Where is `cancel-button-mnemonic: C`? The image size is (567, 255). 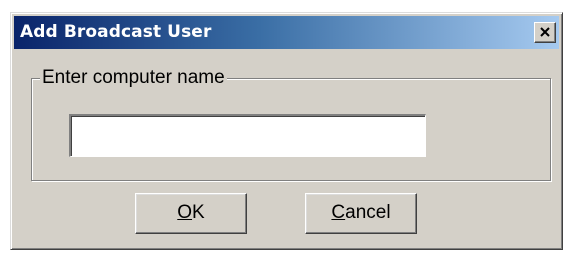 cancel-button-mnemonic: C is located at coordinates (338, 212).